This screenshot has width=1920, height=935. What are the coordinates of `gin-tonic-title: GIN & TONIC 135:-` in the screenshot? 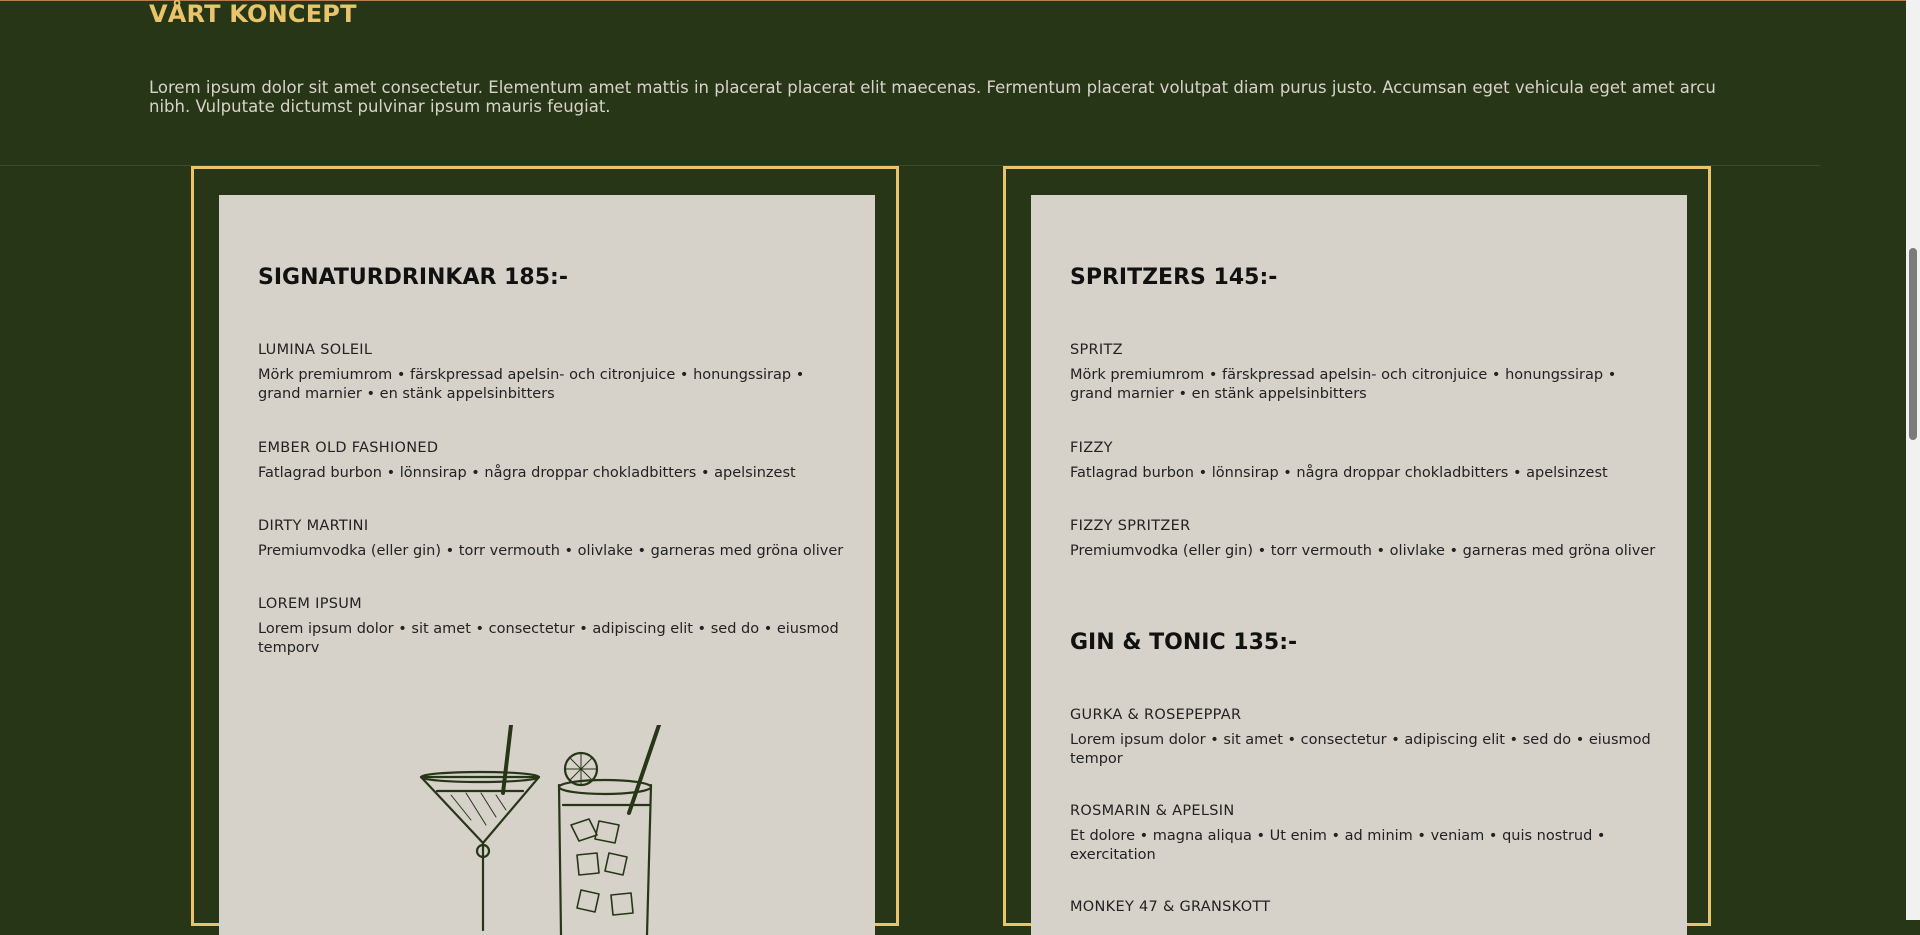 It's located at (1184, 642).